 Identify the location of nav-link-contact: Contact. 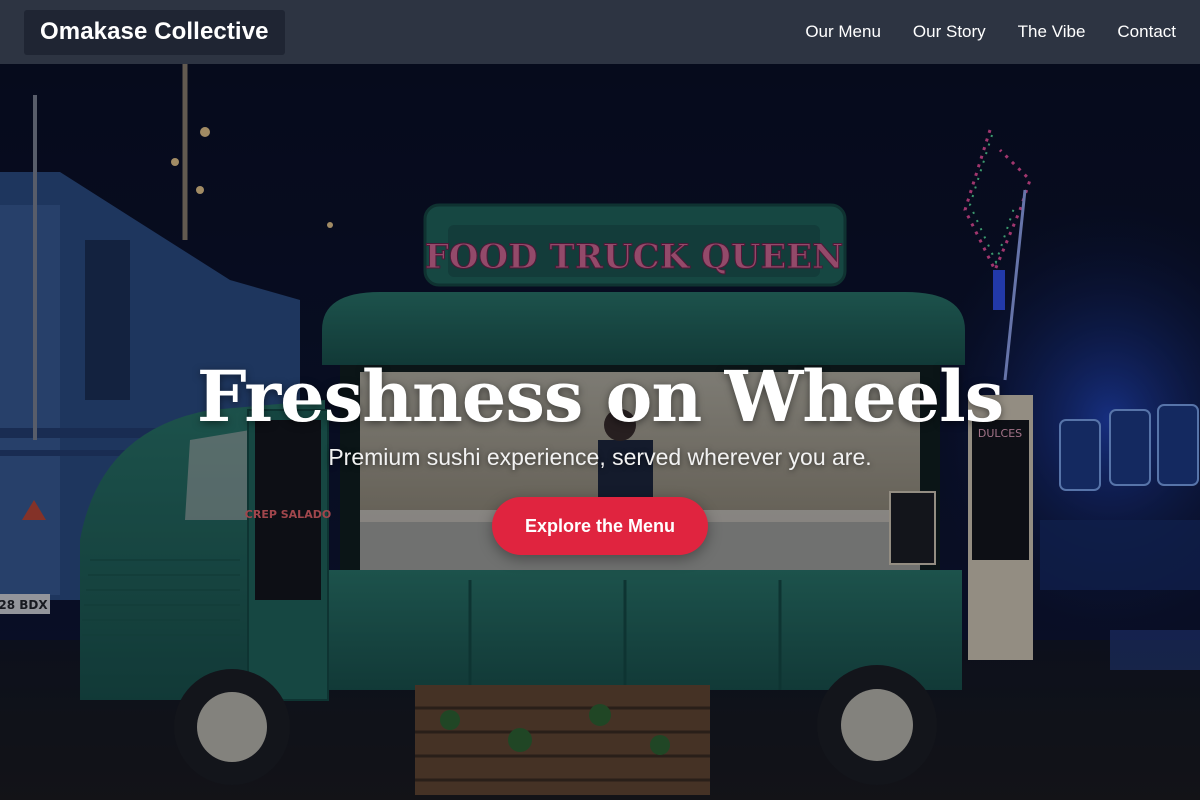
(1146, 31).